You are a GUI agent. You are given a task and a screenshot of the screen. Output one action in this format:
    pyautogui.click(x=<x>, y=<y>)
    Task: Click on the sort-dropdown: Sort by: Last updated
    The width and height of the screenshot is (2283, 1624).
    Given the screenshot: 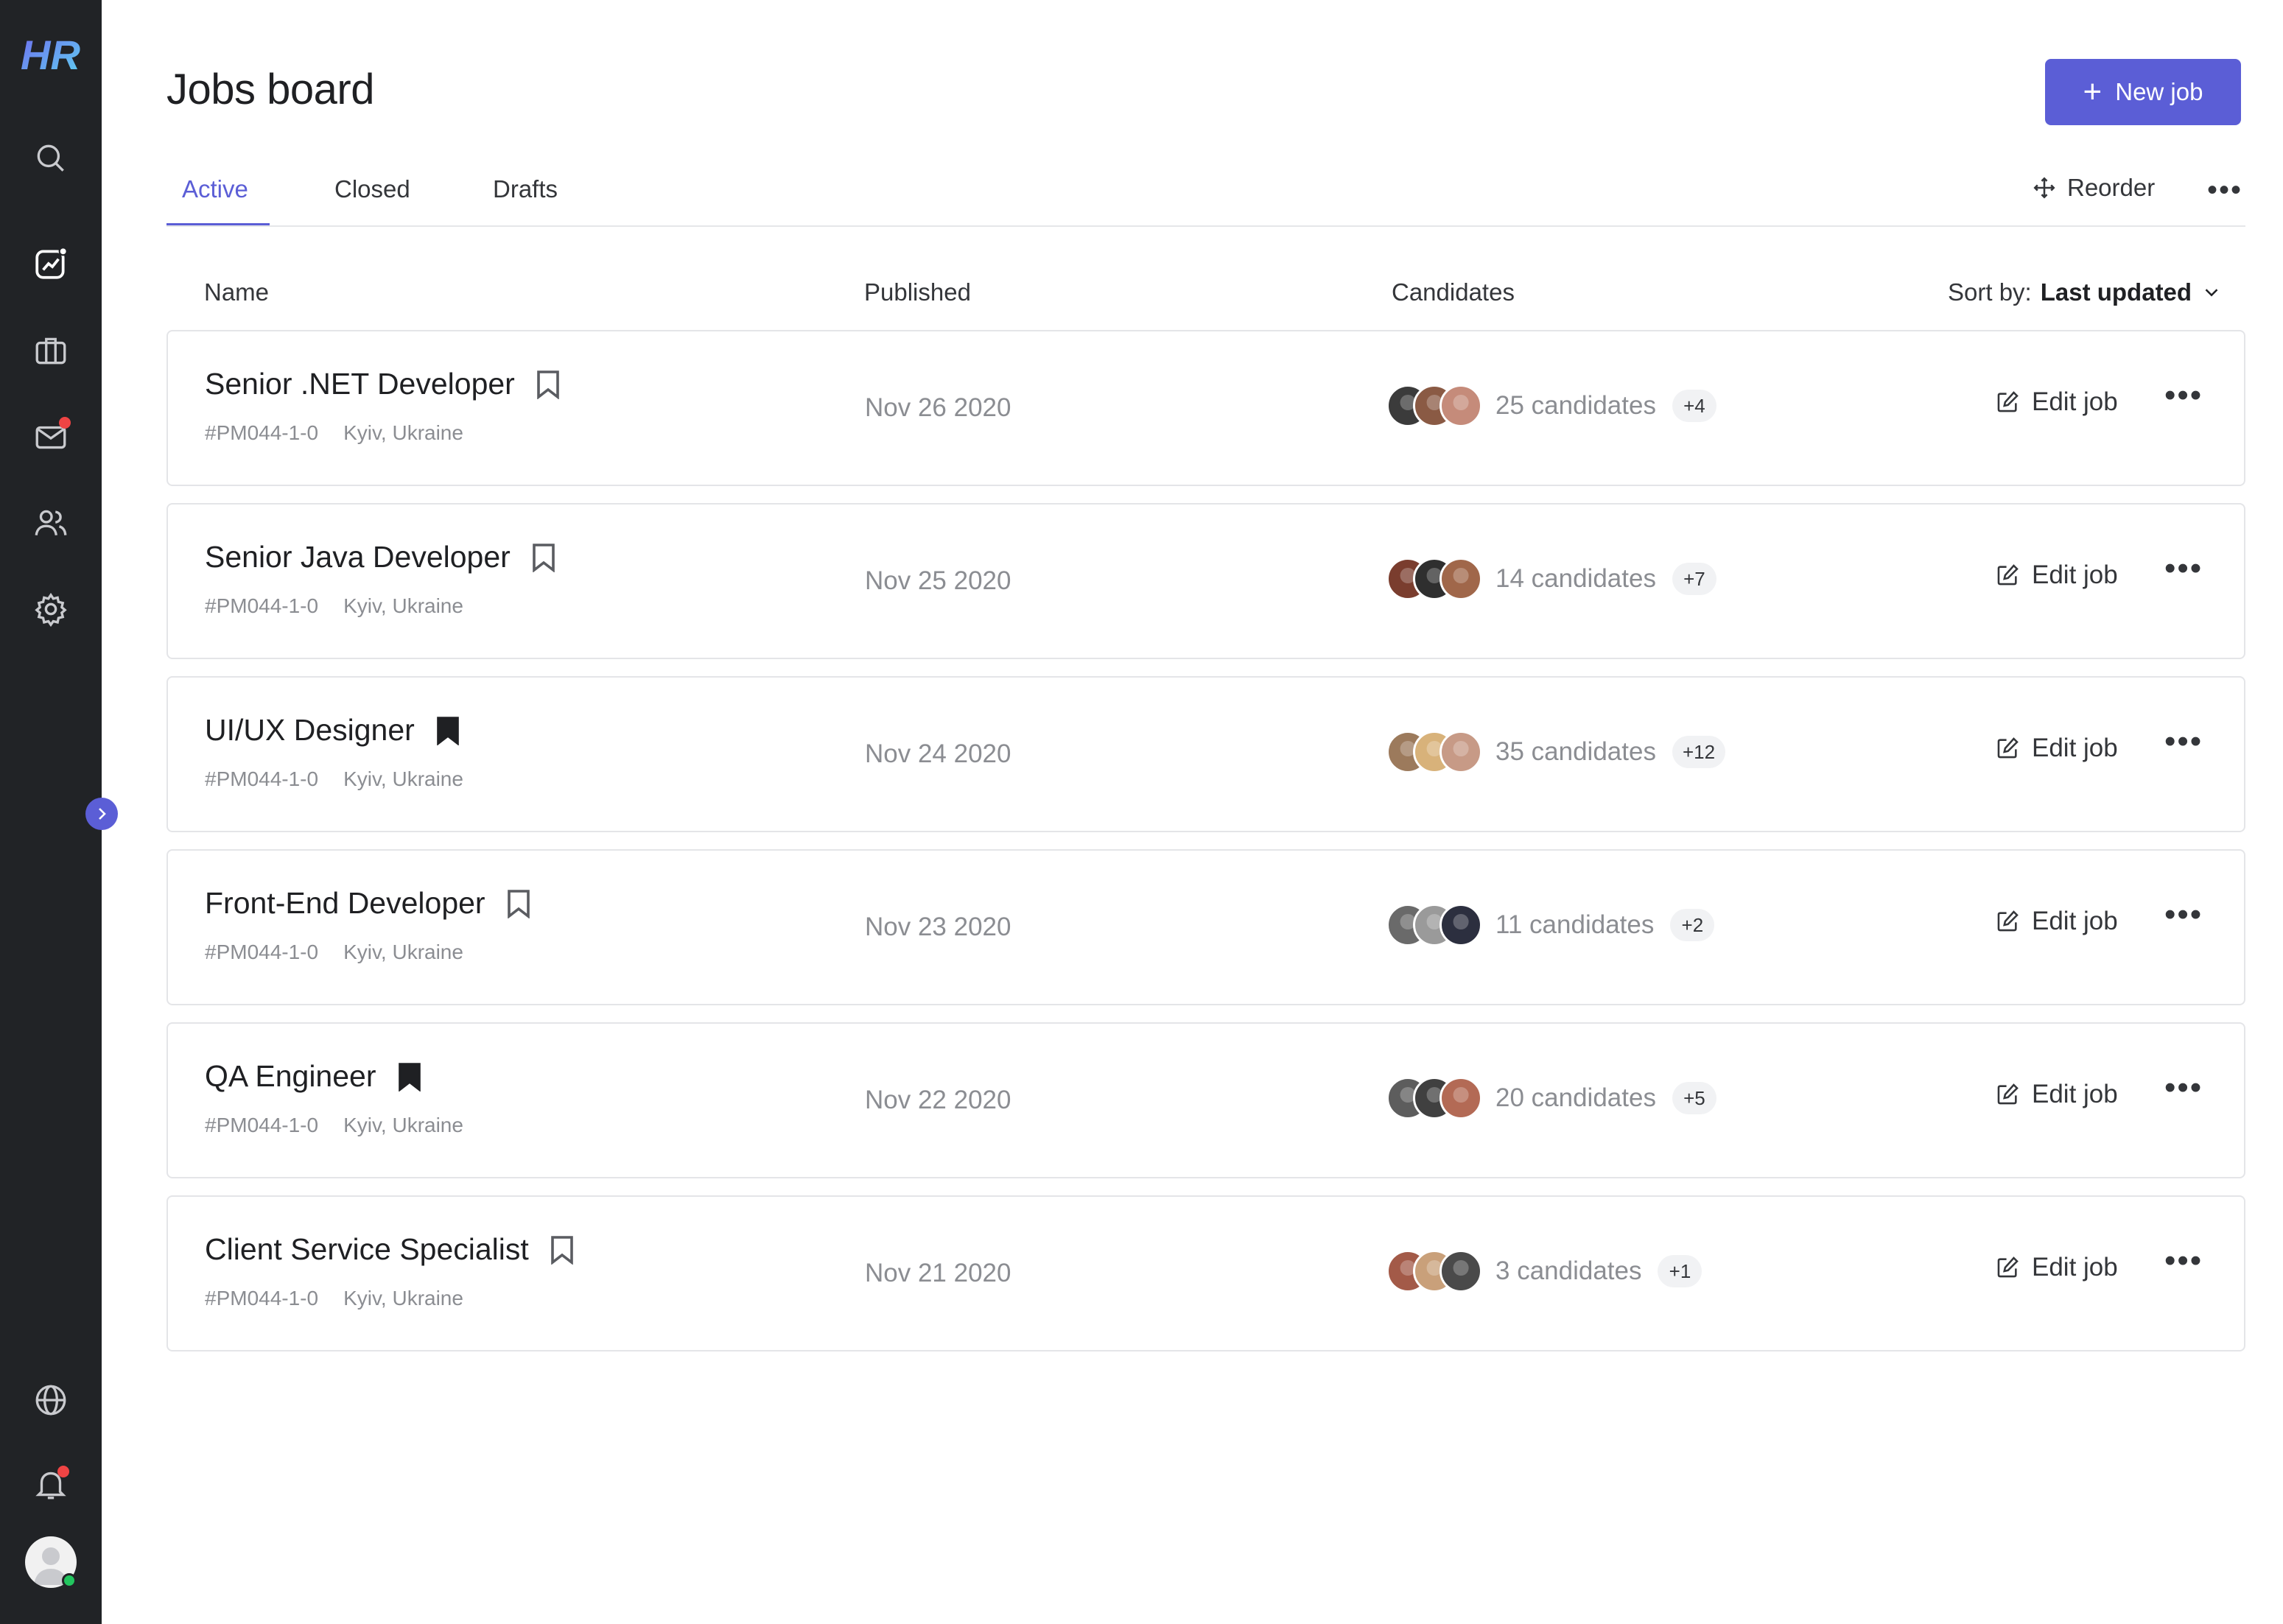 What is the action you would take?
    pyautogui.click(x=2085, y=292)
    